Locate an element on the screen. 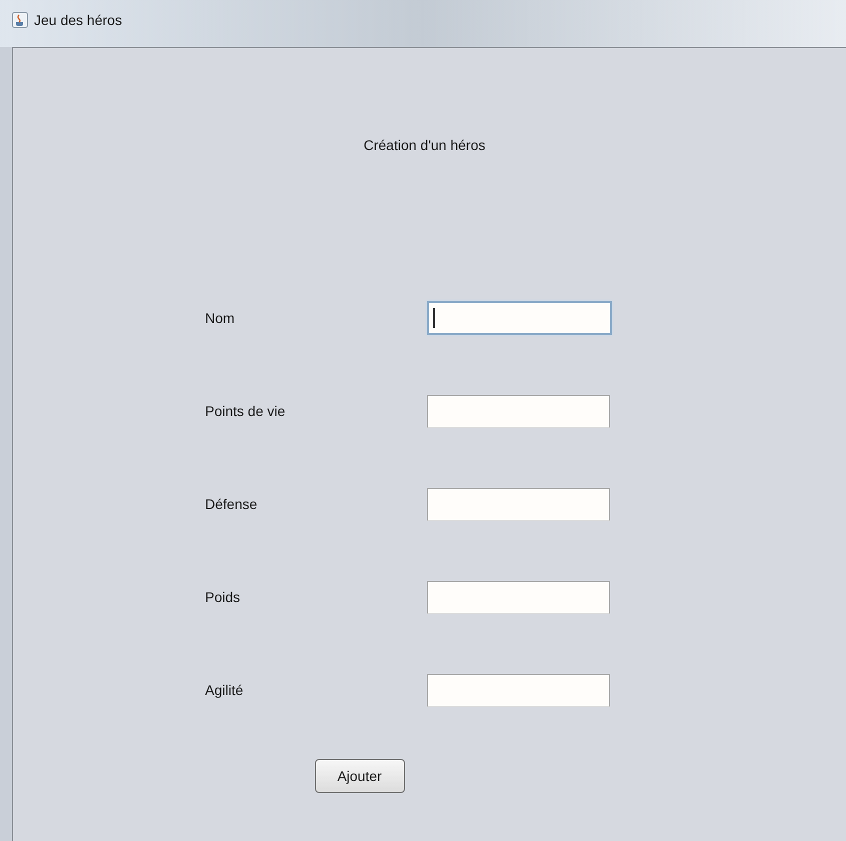 Image resolution: width=846 pixels, height=841 pixels. field-label: Nom is located at coordinates (220, 318).